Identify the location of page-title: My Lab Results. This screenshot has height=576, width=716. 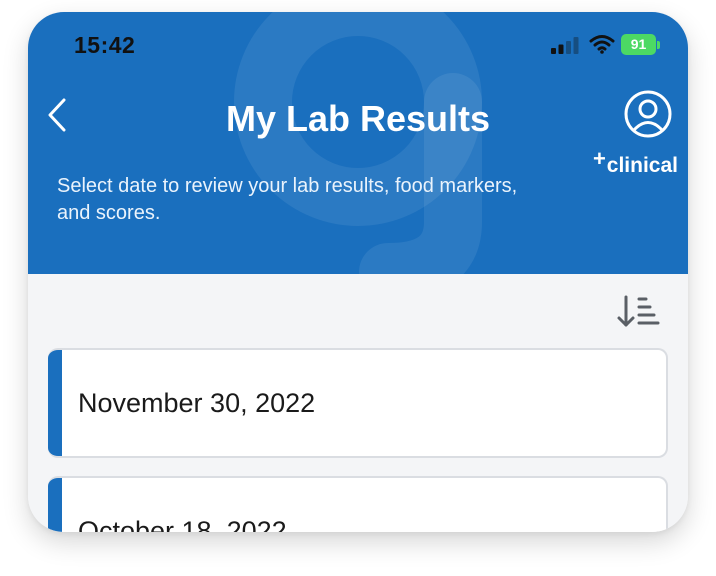
(358, 118).